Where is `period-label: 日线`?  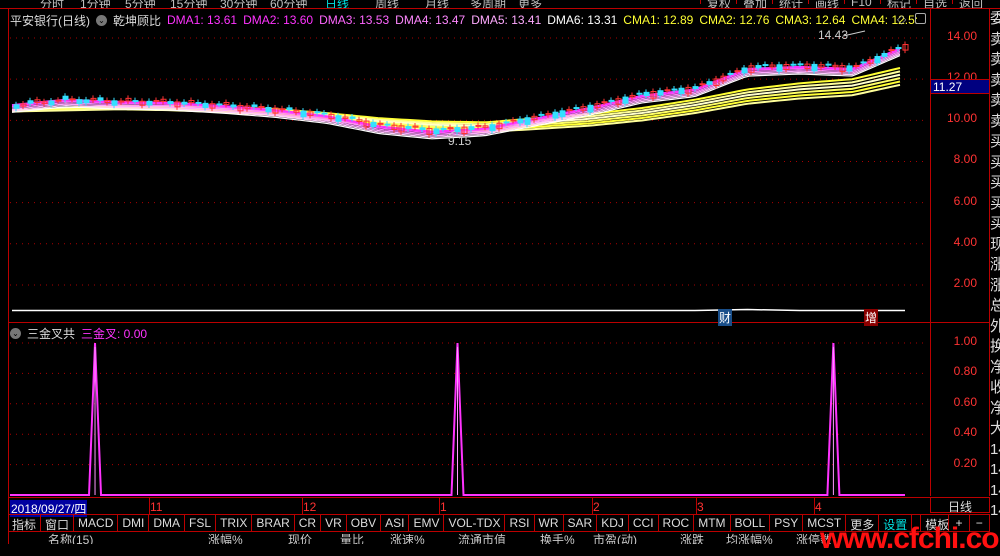
period-label: 日线 is located at coordinates (960, 505).